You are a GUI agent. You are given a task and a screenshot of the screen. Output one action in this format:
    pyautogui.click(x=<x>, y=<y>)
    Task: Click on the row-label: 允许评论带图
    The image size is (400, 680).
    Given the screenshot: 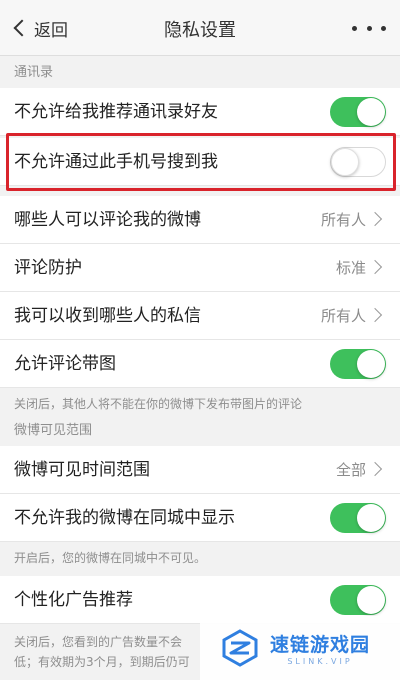 What is the action you would take?
    pyautogui.click(x=65, y=364)
    